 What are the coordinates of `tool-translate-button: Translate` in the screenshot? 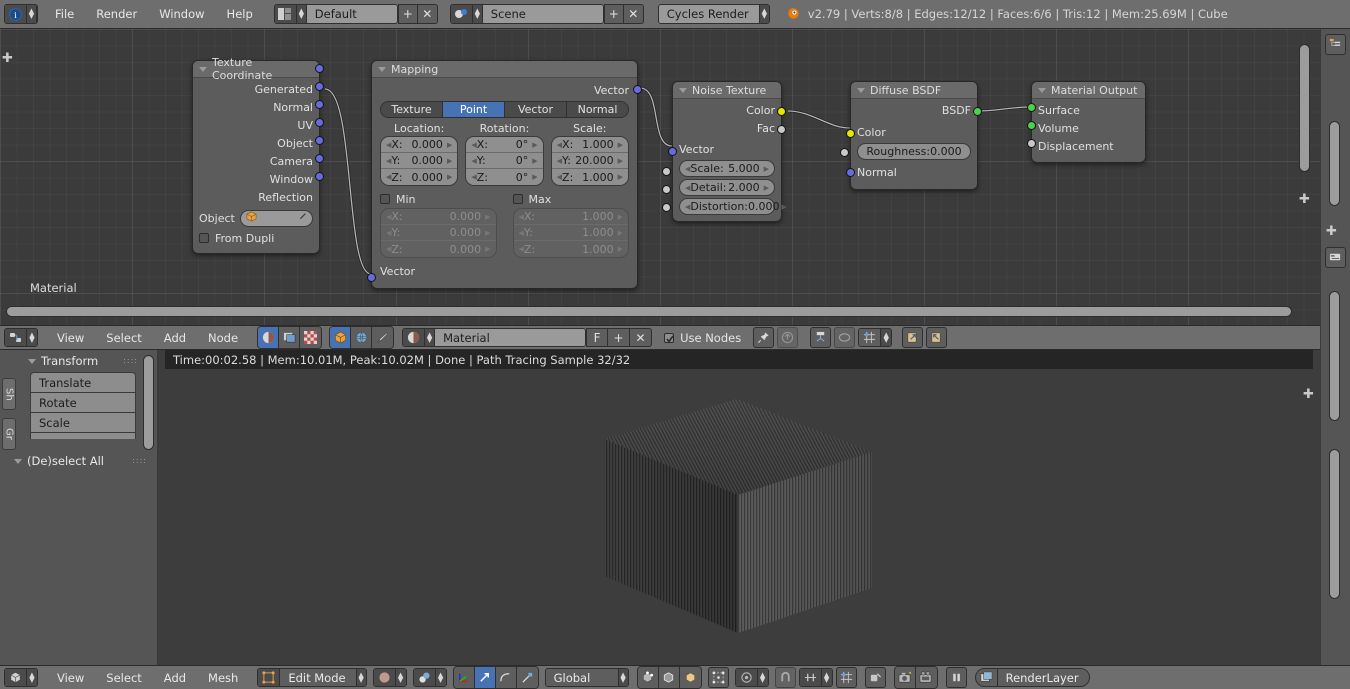 It's located at (83, 382).